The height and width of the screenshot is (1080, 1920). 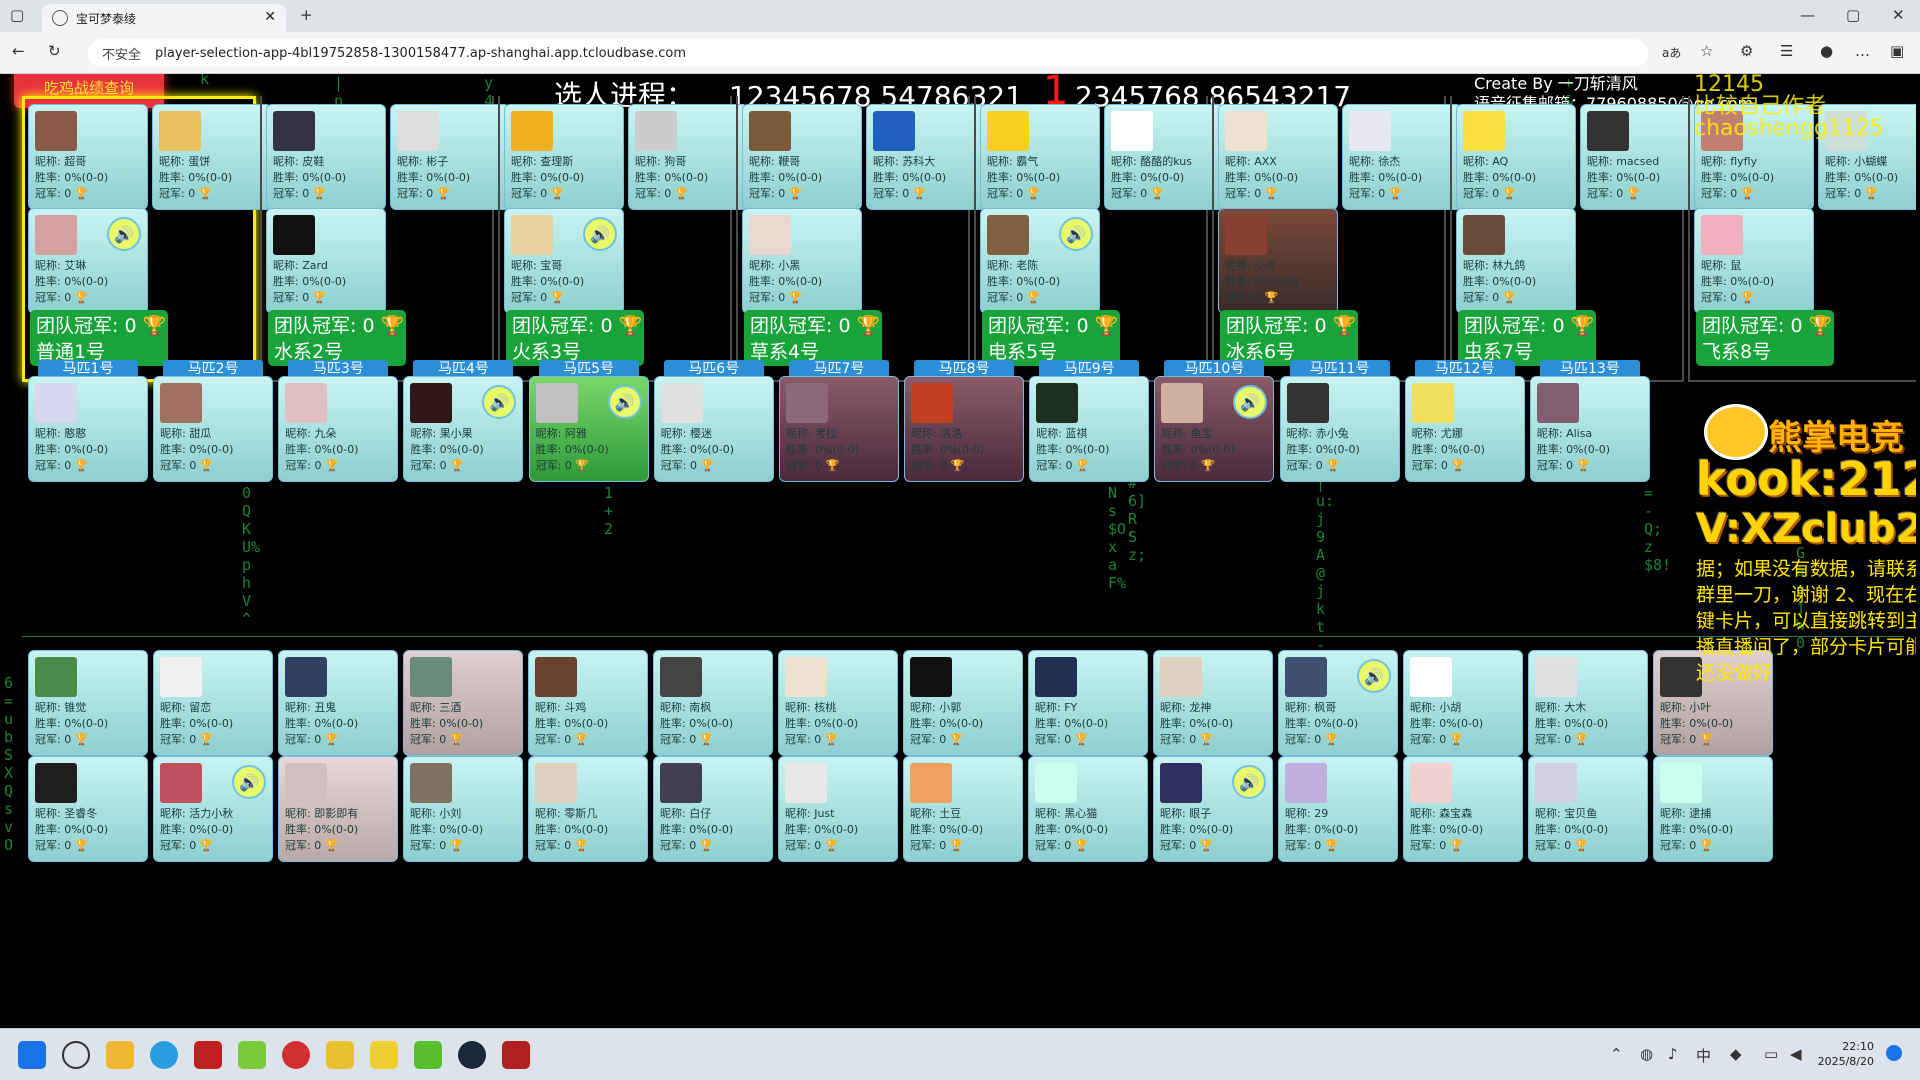 What do you see at coordinates (1826, 51) in the screenshot?
I see `profile-icon: ●` at bounding box center [1826, 51].